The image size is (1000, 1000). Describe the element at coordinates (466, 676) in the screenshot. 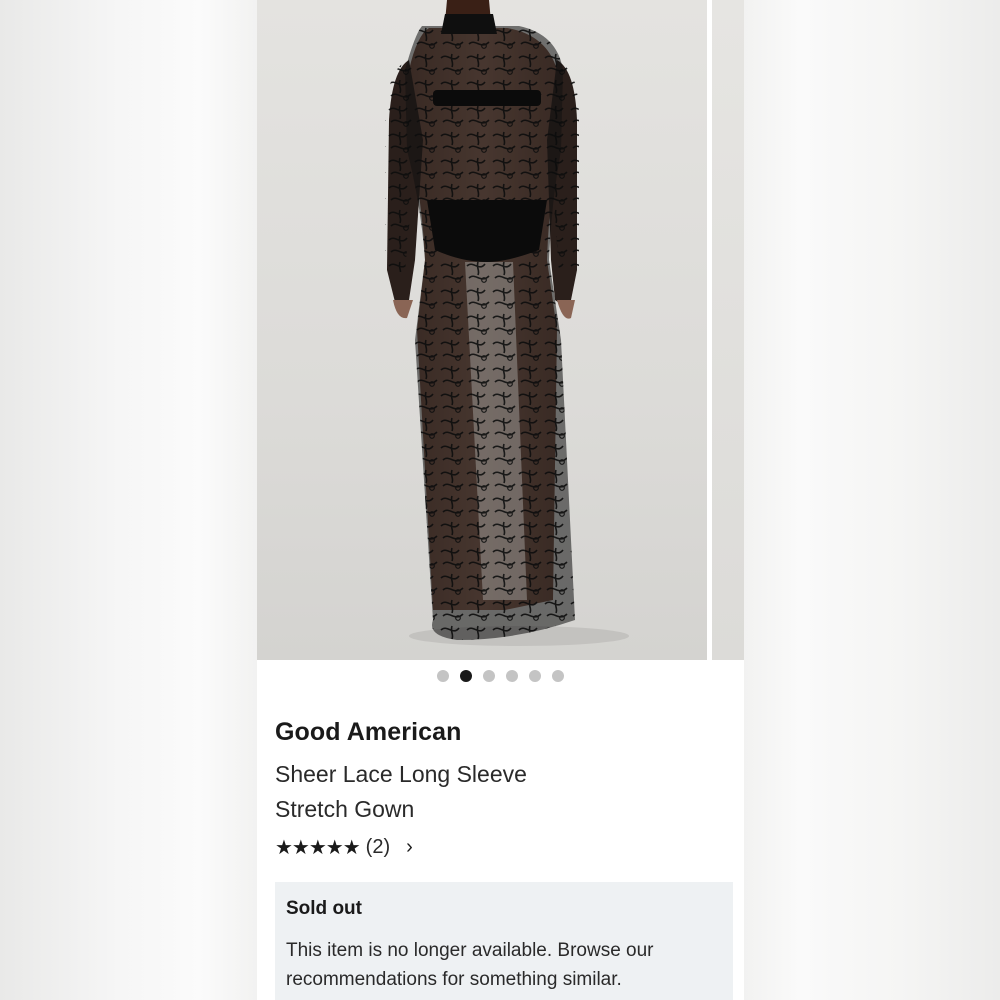

I see `carousel-dot-2-active` at that location.